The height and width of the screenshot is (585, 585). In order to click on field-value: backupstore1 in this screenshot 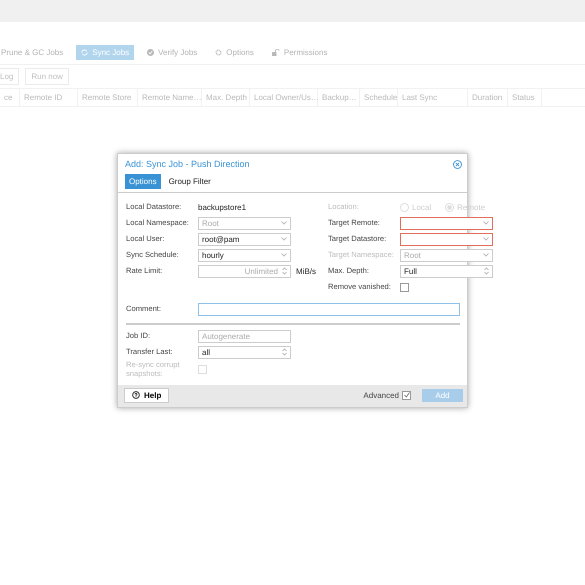, I will do `click(222, 207)`.